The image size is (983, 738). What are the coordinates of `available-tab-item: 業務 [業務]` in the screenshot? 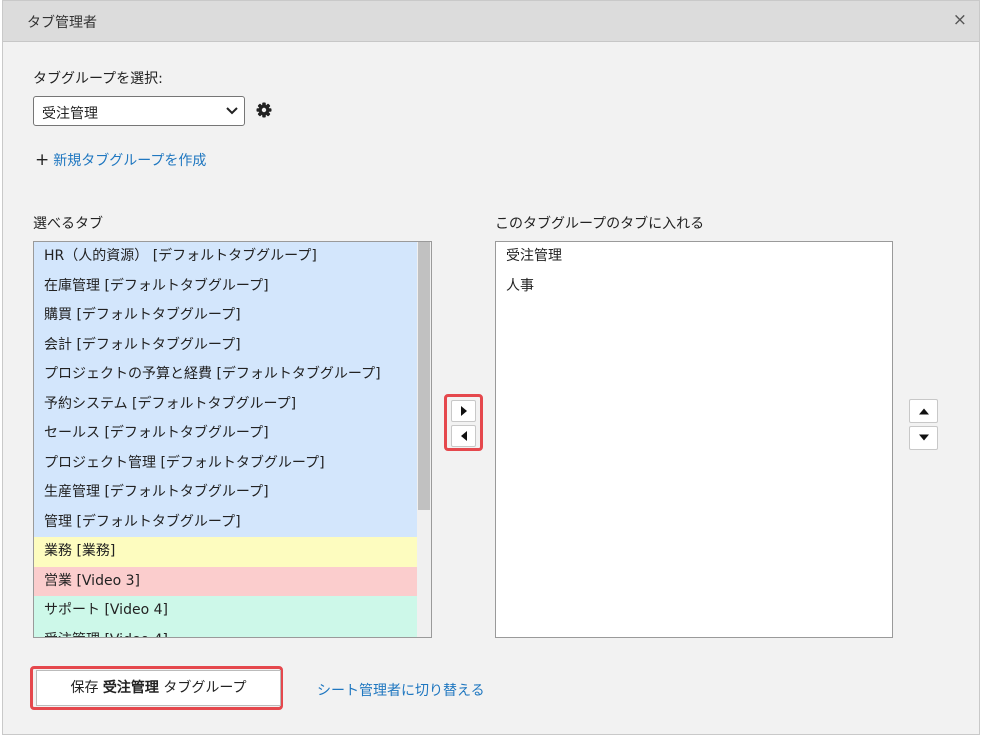 It's located at (225, 552).